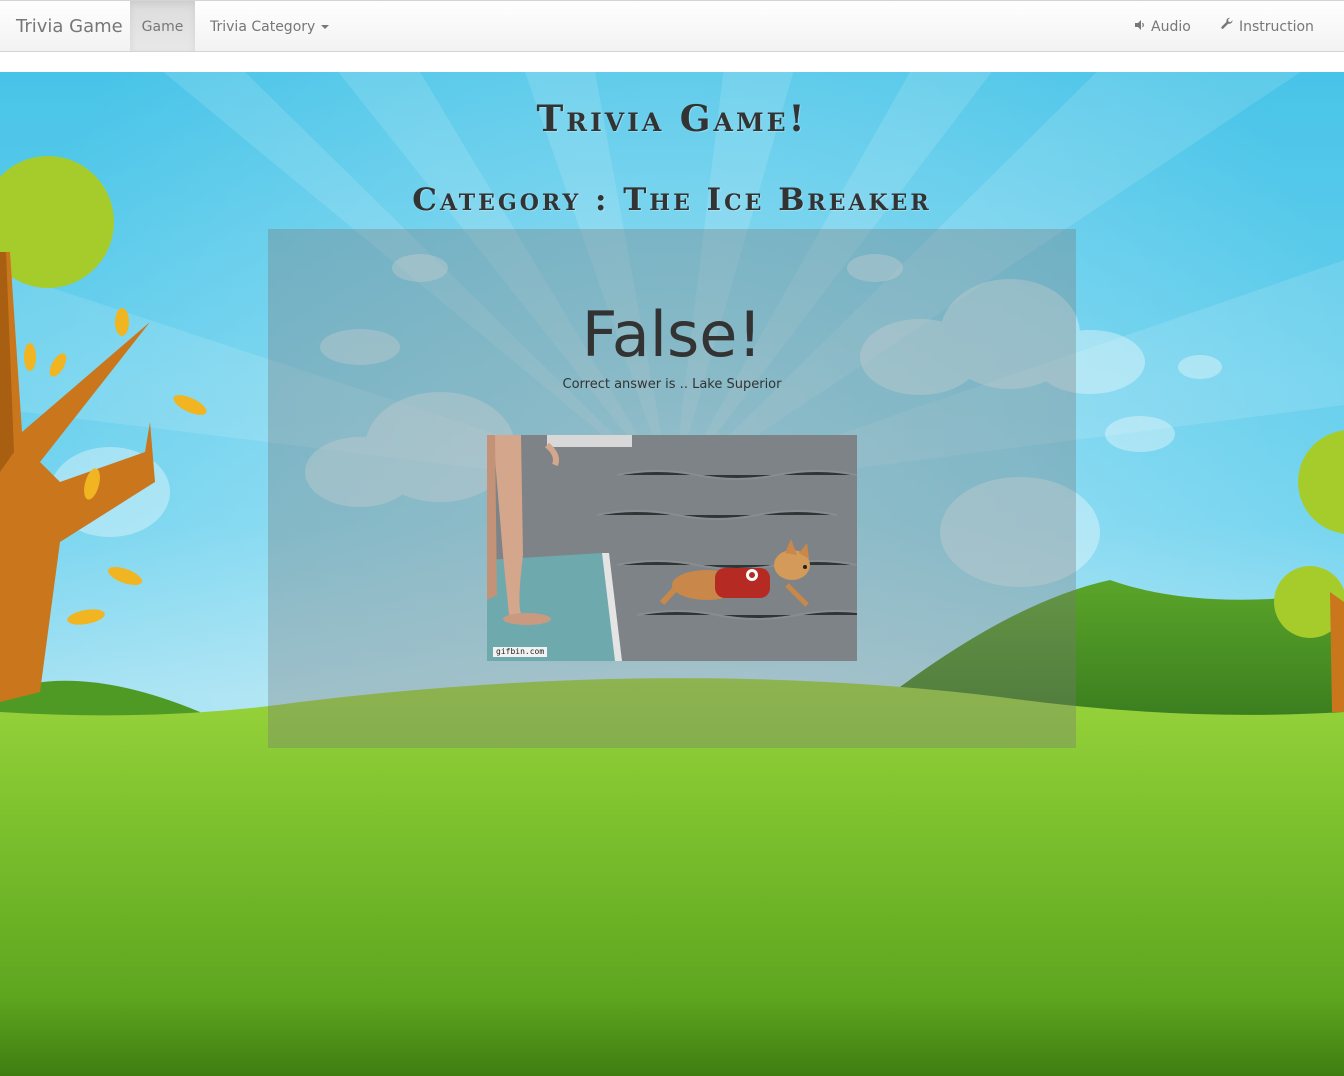 This screenshot has width=1344, height=1076. I want to click on volume-icon, so click(1140, 27).